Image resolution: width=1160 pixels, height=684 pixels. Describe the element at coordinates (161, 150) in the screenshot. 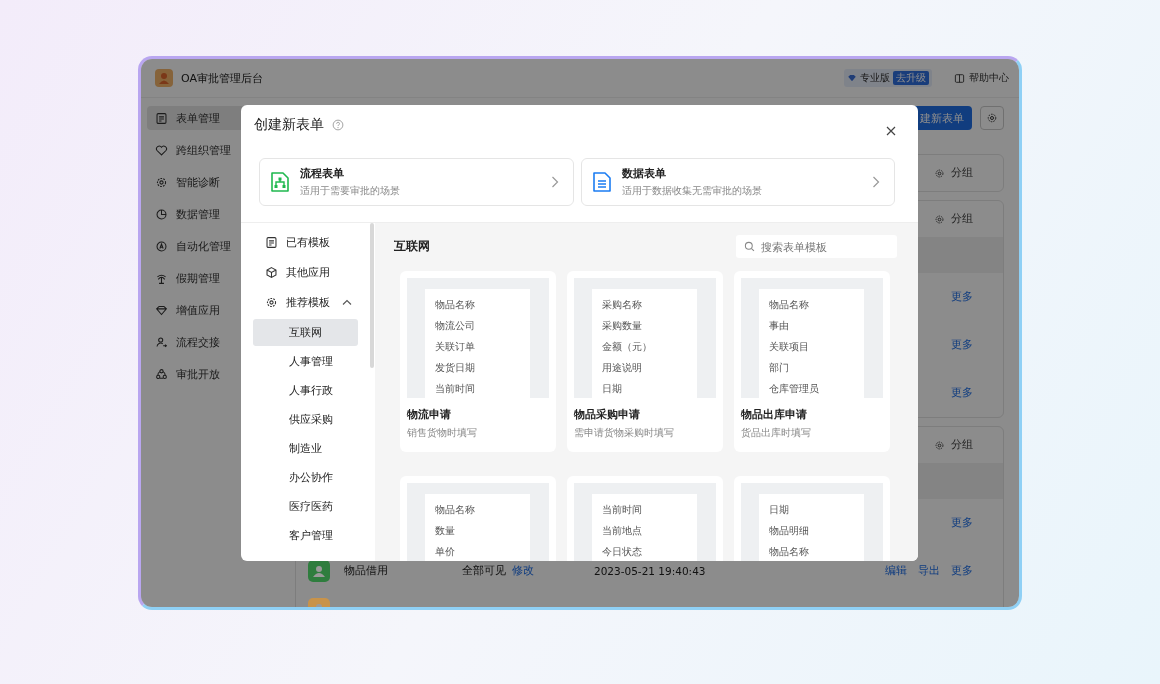

I see `heart-icon` at that location.